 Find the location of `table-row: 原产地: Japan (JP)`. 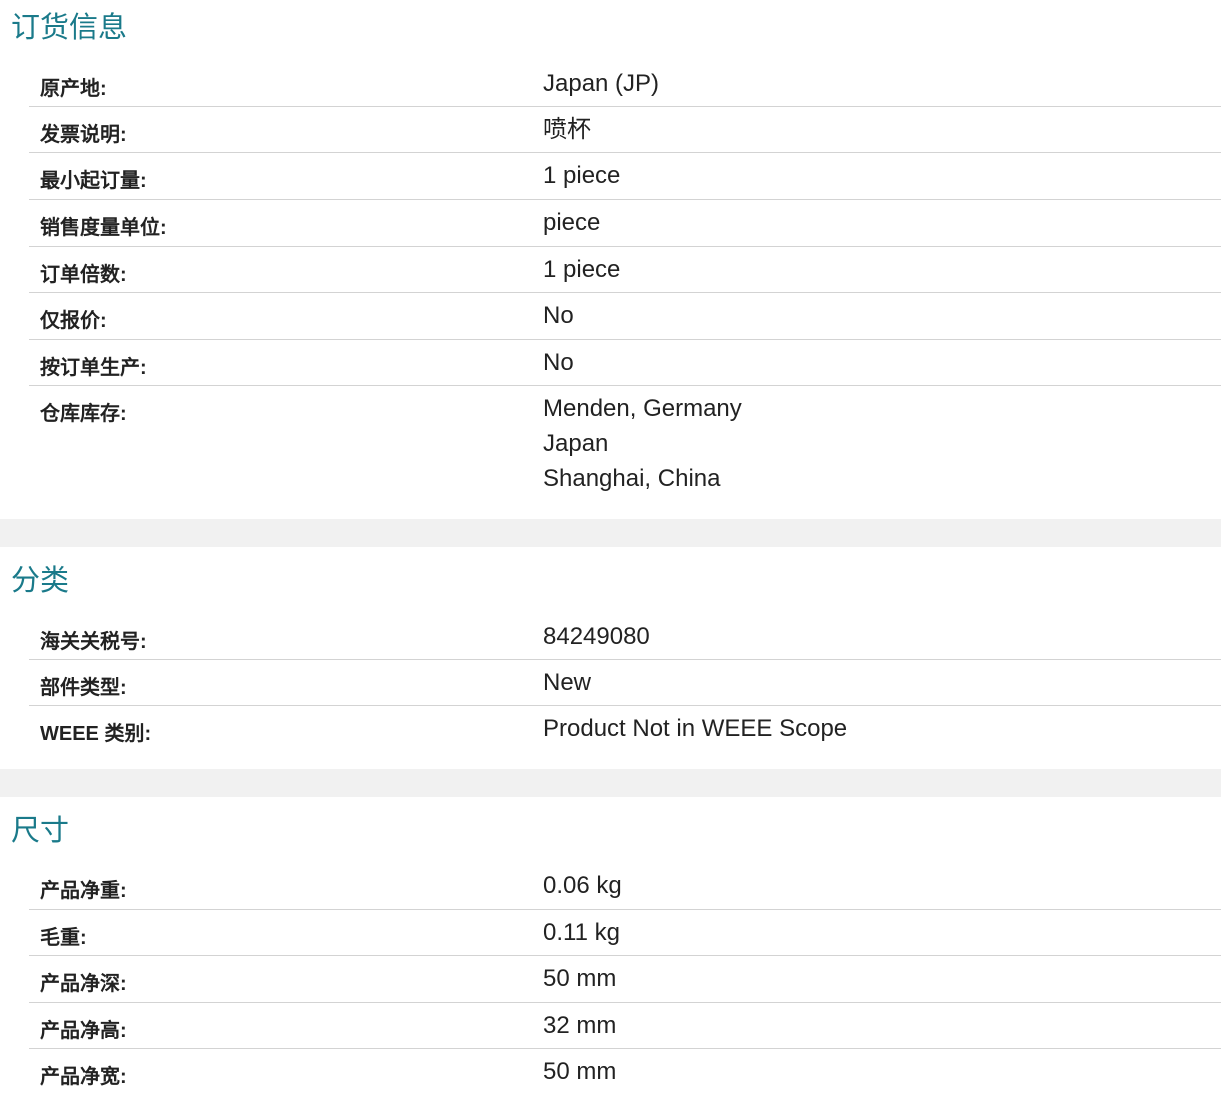

table-row: 原产地: Japan (JP) is located at coordinates (610, 83).